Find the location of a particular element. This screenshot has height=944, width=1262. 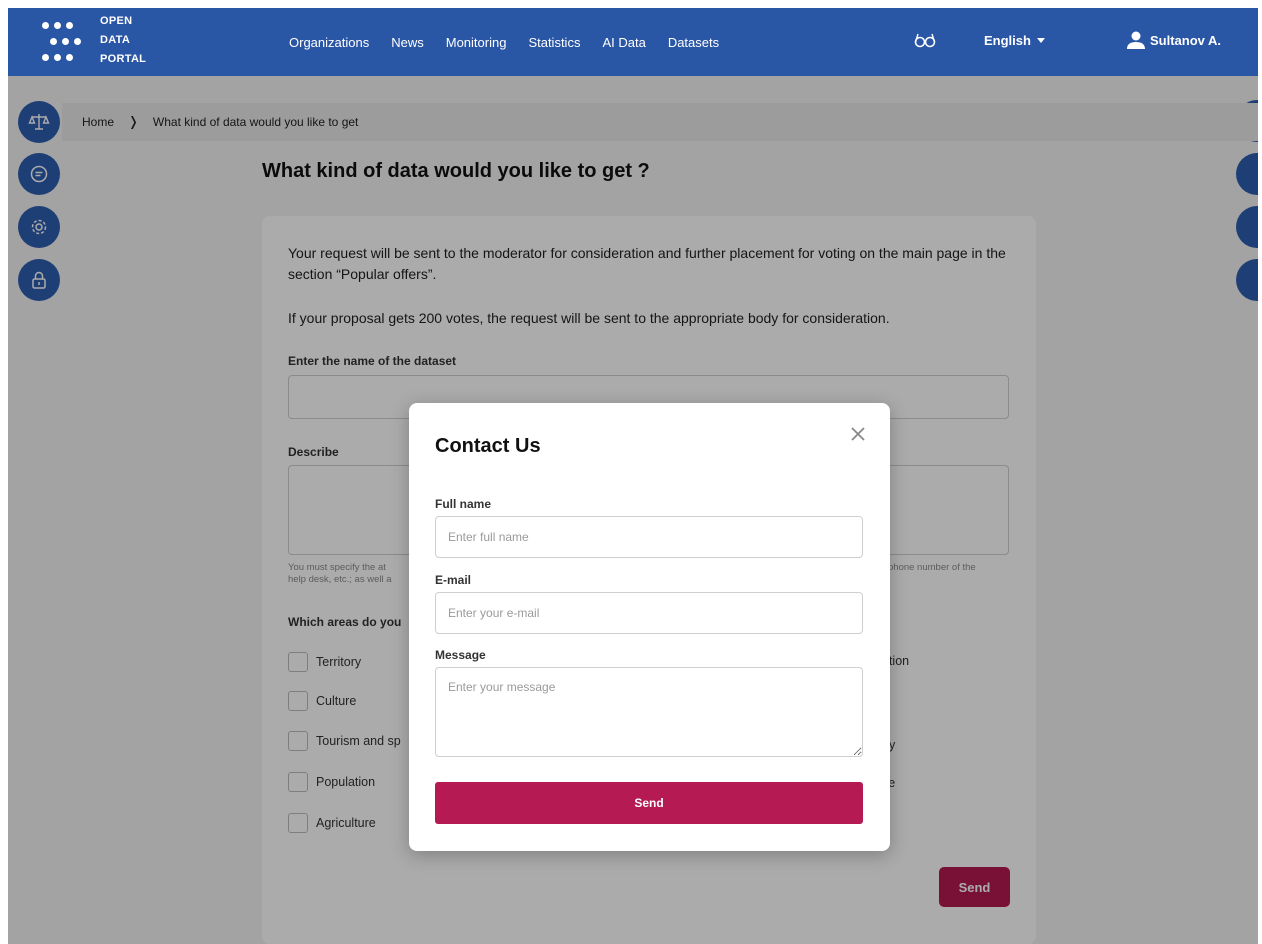

nav-monitoring: Monitoring is located at coordinates (476, 42).